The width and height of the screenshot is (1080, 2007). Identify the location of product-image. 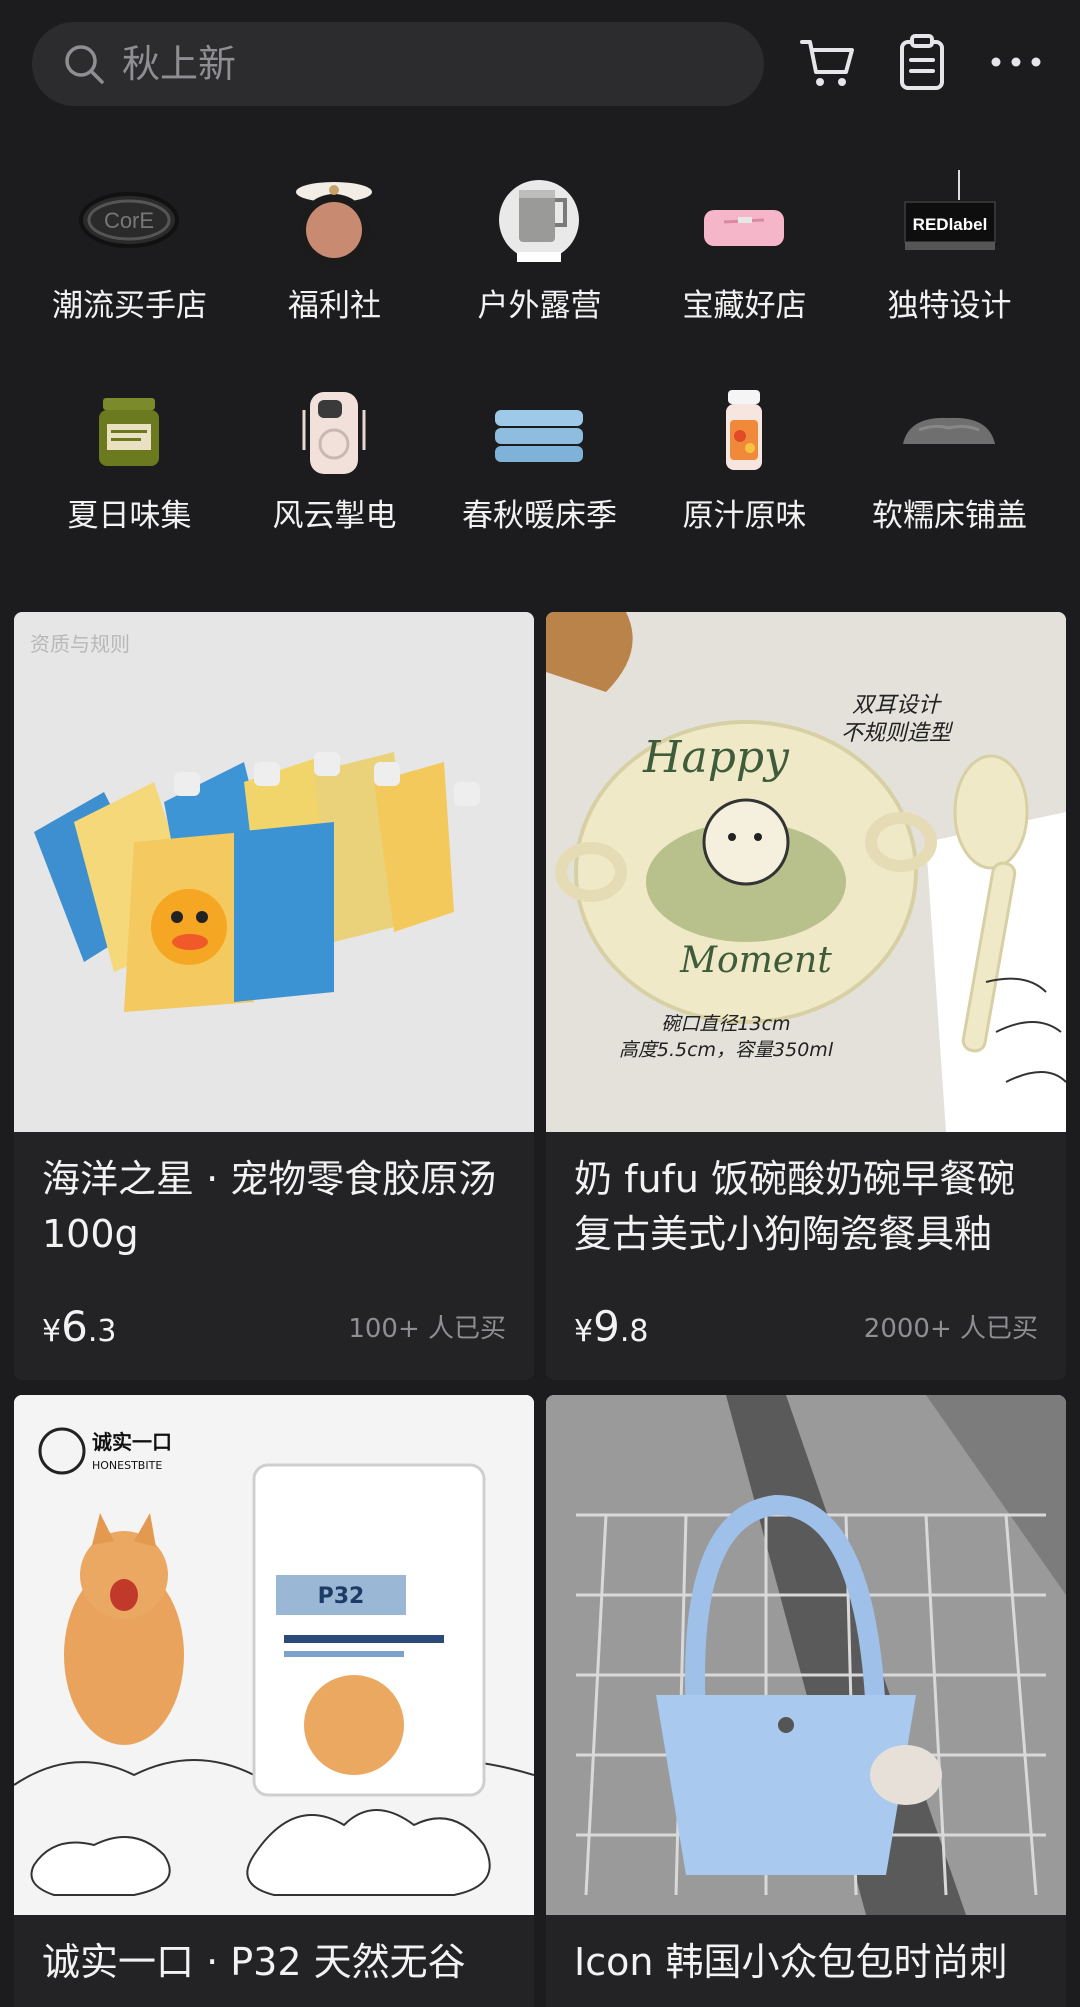
(806, 1655).